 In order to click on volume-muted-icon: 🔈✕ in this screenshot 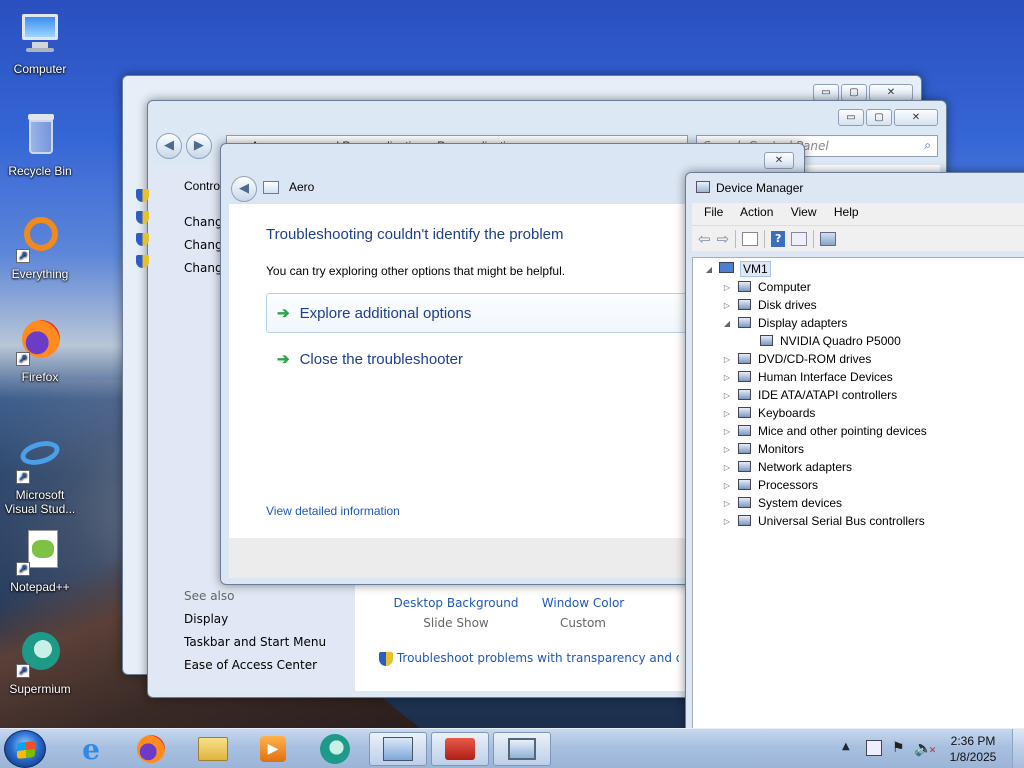, I will do `click(925, 748)`.